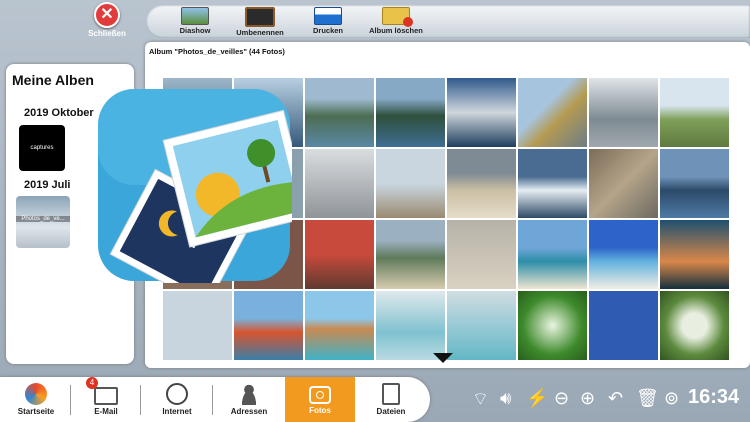  I want to click on nav-photos: Fotos, so click(320, 399).